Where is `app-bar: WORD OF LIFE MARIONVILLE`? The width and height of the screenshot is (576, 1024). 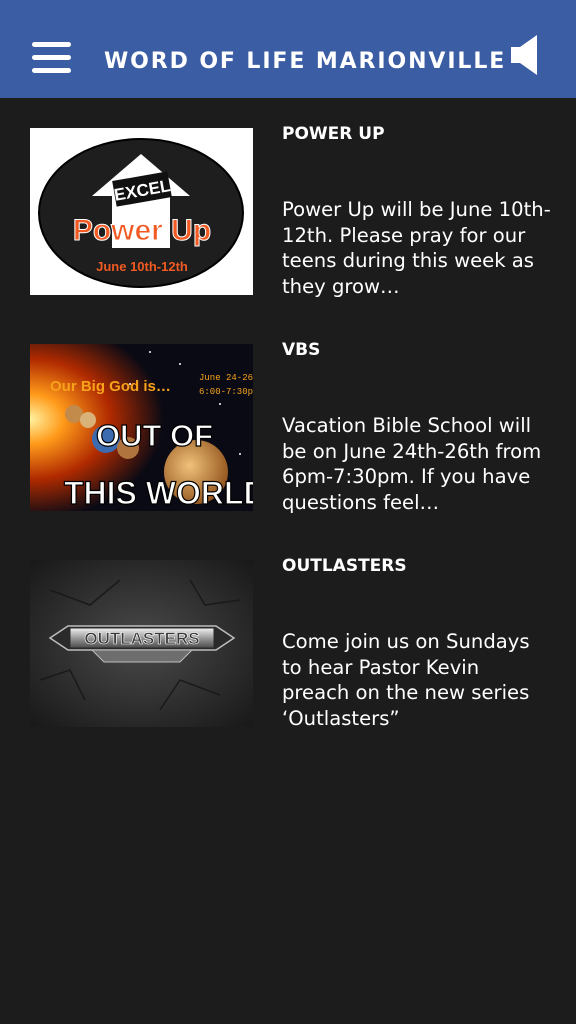 app-bar: WORD OF LIFE MARIONVILLE is located at coordinates (288, 49).